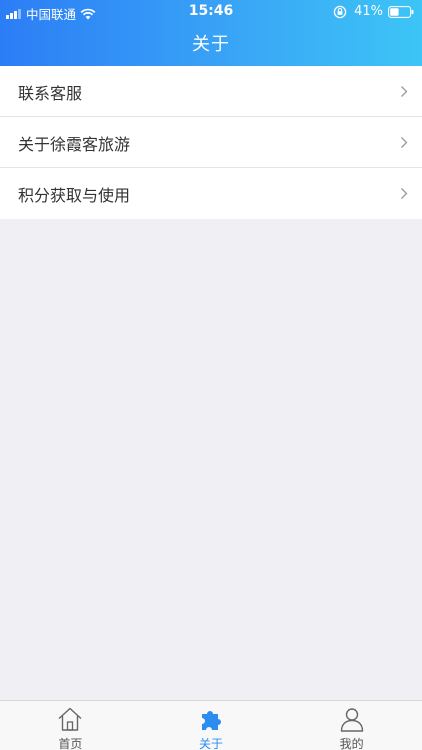 This screenshot has height=750, width=422. What do you see at coordinates (368, 11) in the screenshot?
I see `battery-percent: 41%` at bounding box center [368, 11].